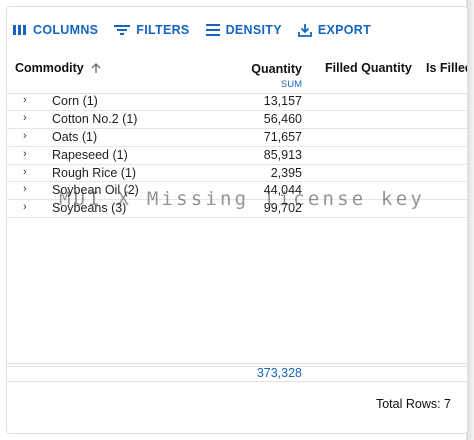 This screenshot has width=474, height=440. What do you see at coordinates (282, 208) in the screenshot?
I see `quantity-cell: 99,702` at bounding box center [282, 208].